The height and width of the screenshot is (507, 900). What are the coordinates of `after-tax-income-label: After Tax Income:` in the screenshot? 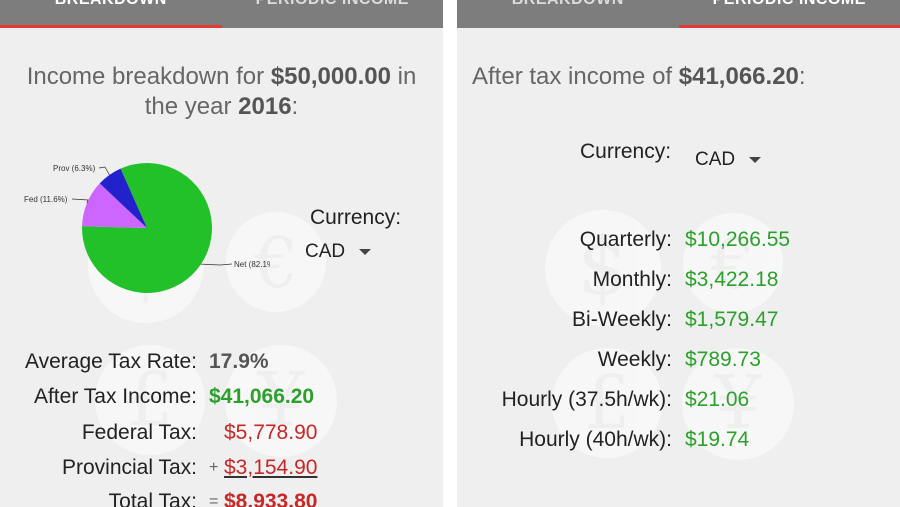 It's located at (115, 396).